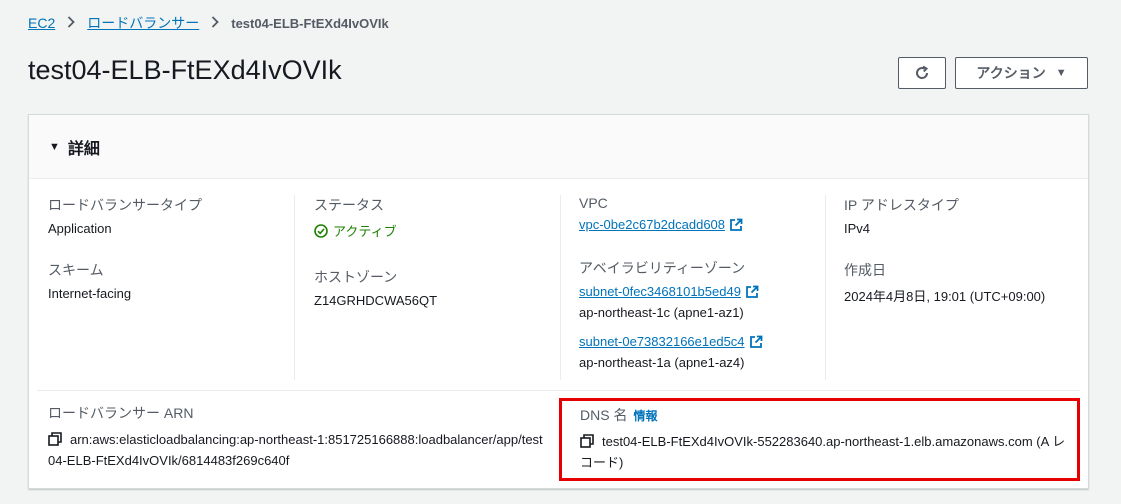  What do you see at coordinates (376, 300) in the screenshot?
I see `hosted-zone-value: Z14GRHDCWA56QT` at bounding box center [376, 300].